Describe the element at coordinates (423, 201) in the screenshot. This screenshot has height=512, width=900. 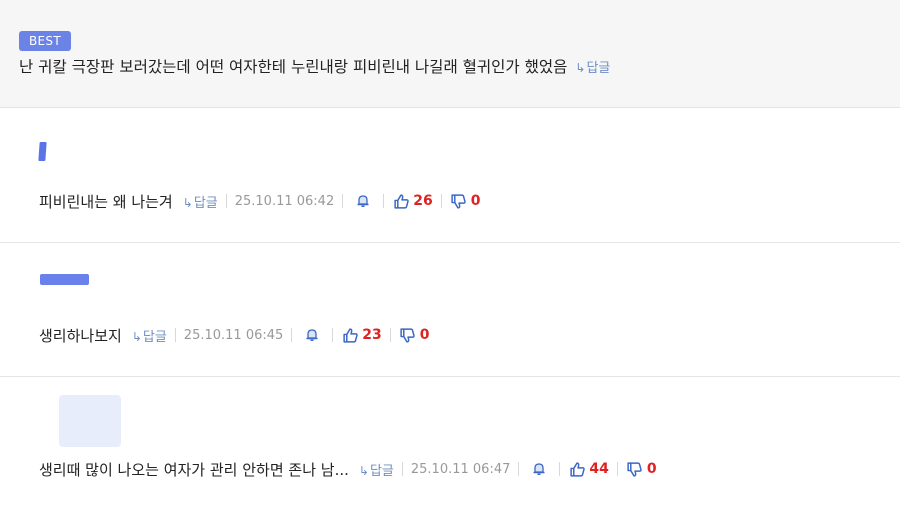
I see `like-count: 26` at that location.